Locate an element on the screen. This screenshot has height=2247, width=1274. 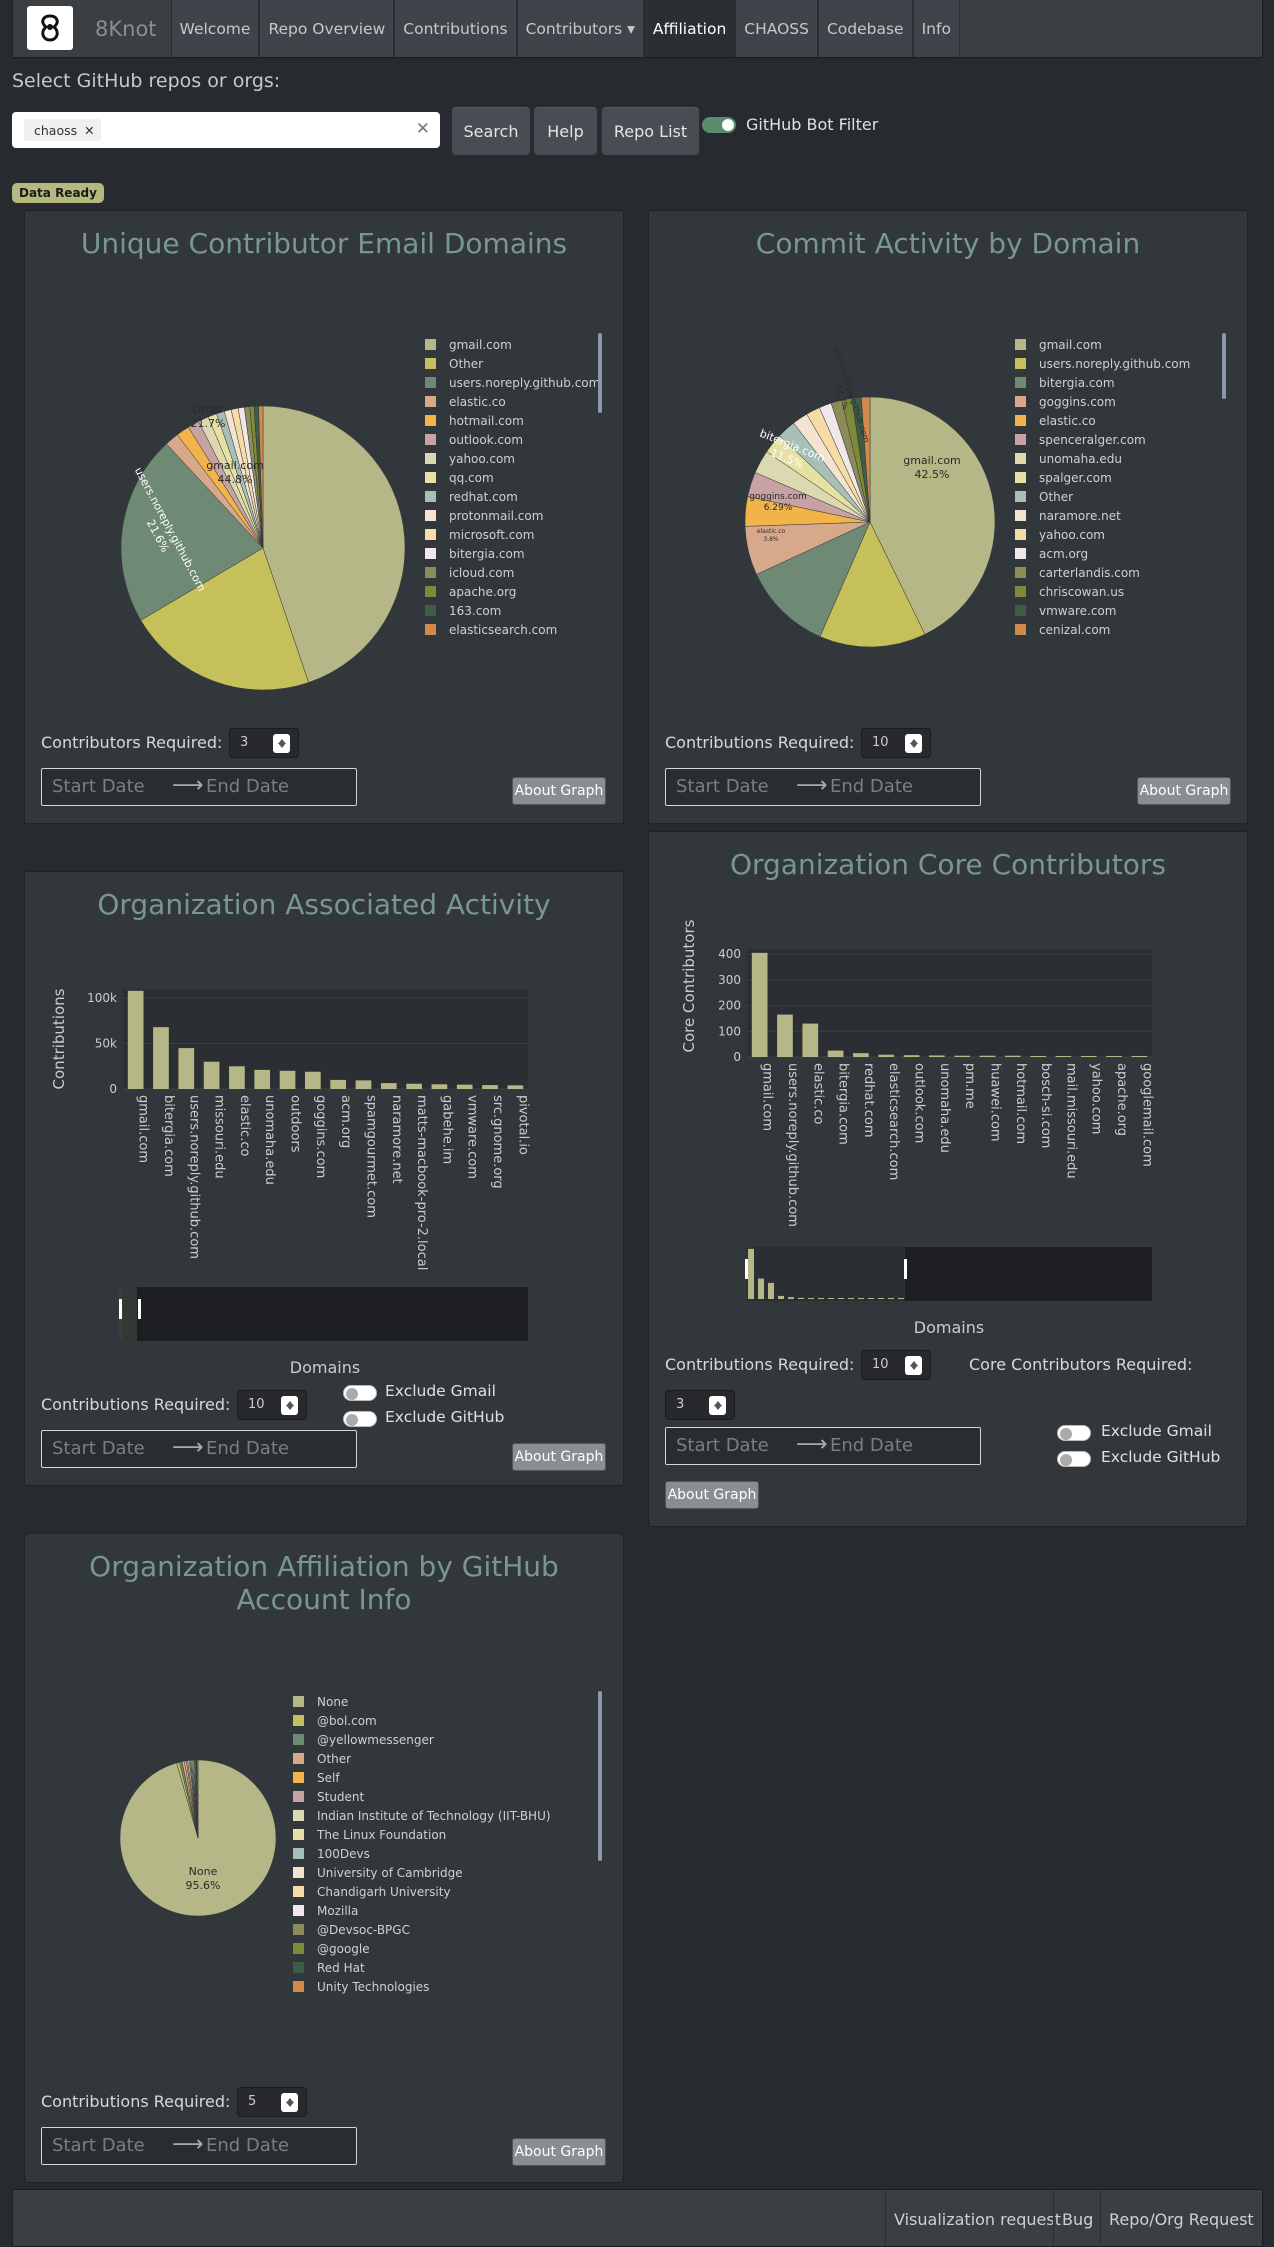
legend-item: hotmail.com is located at coordinates (512, 420).